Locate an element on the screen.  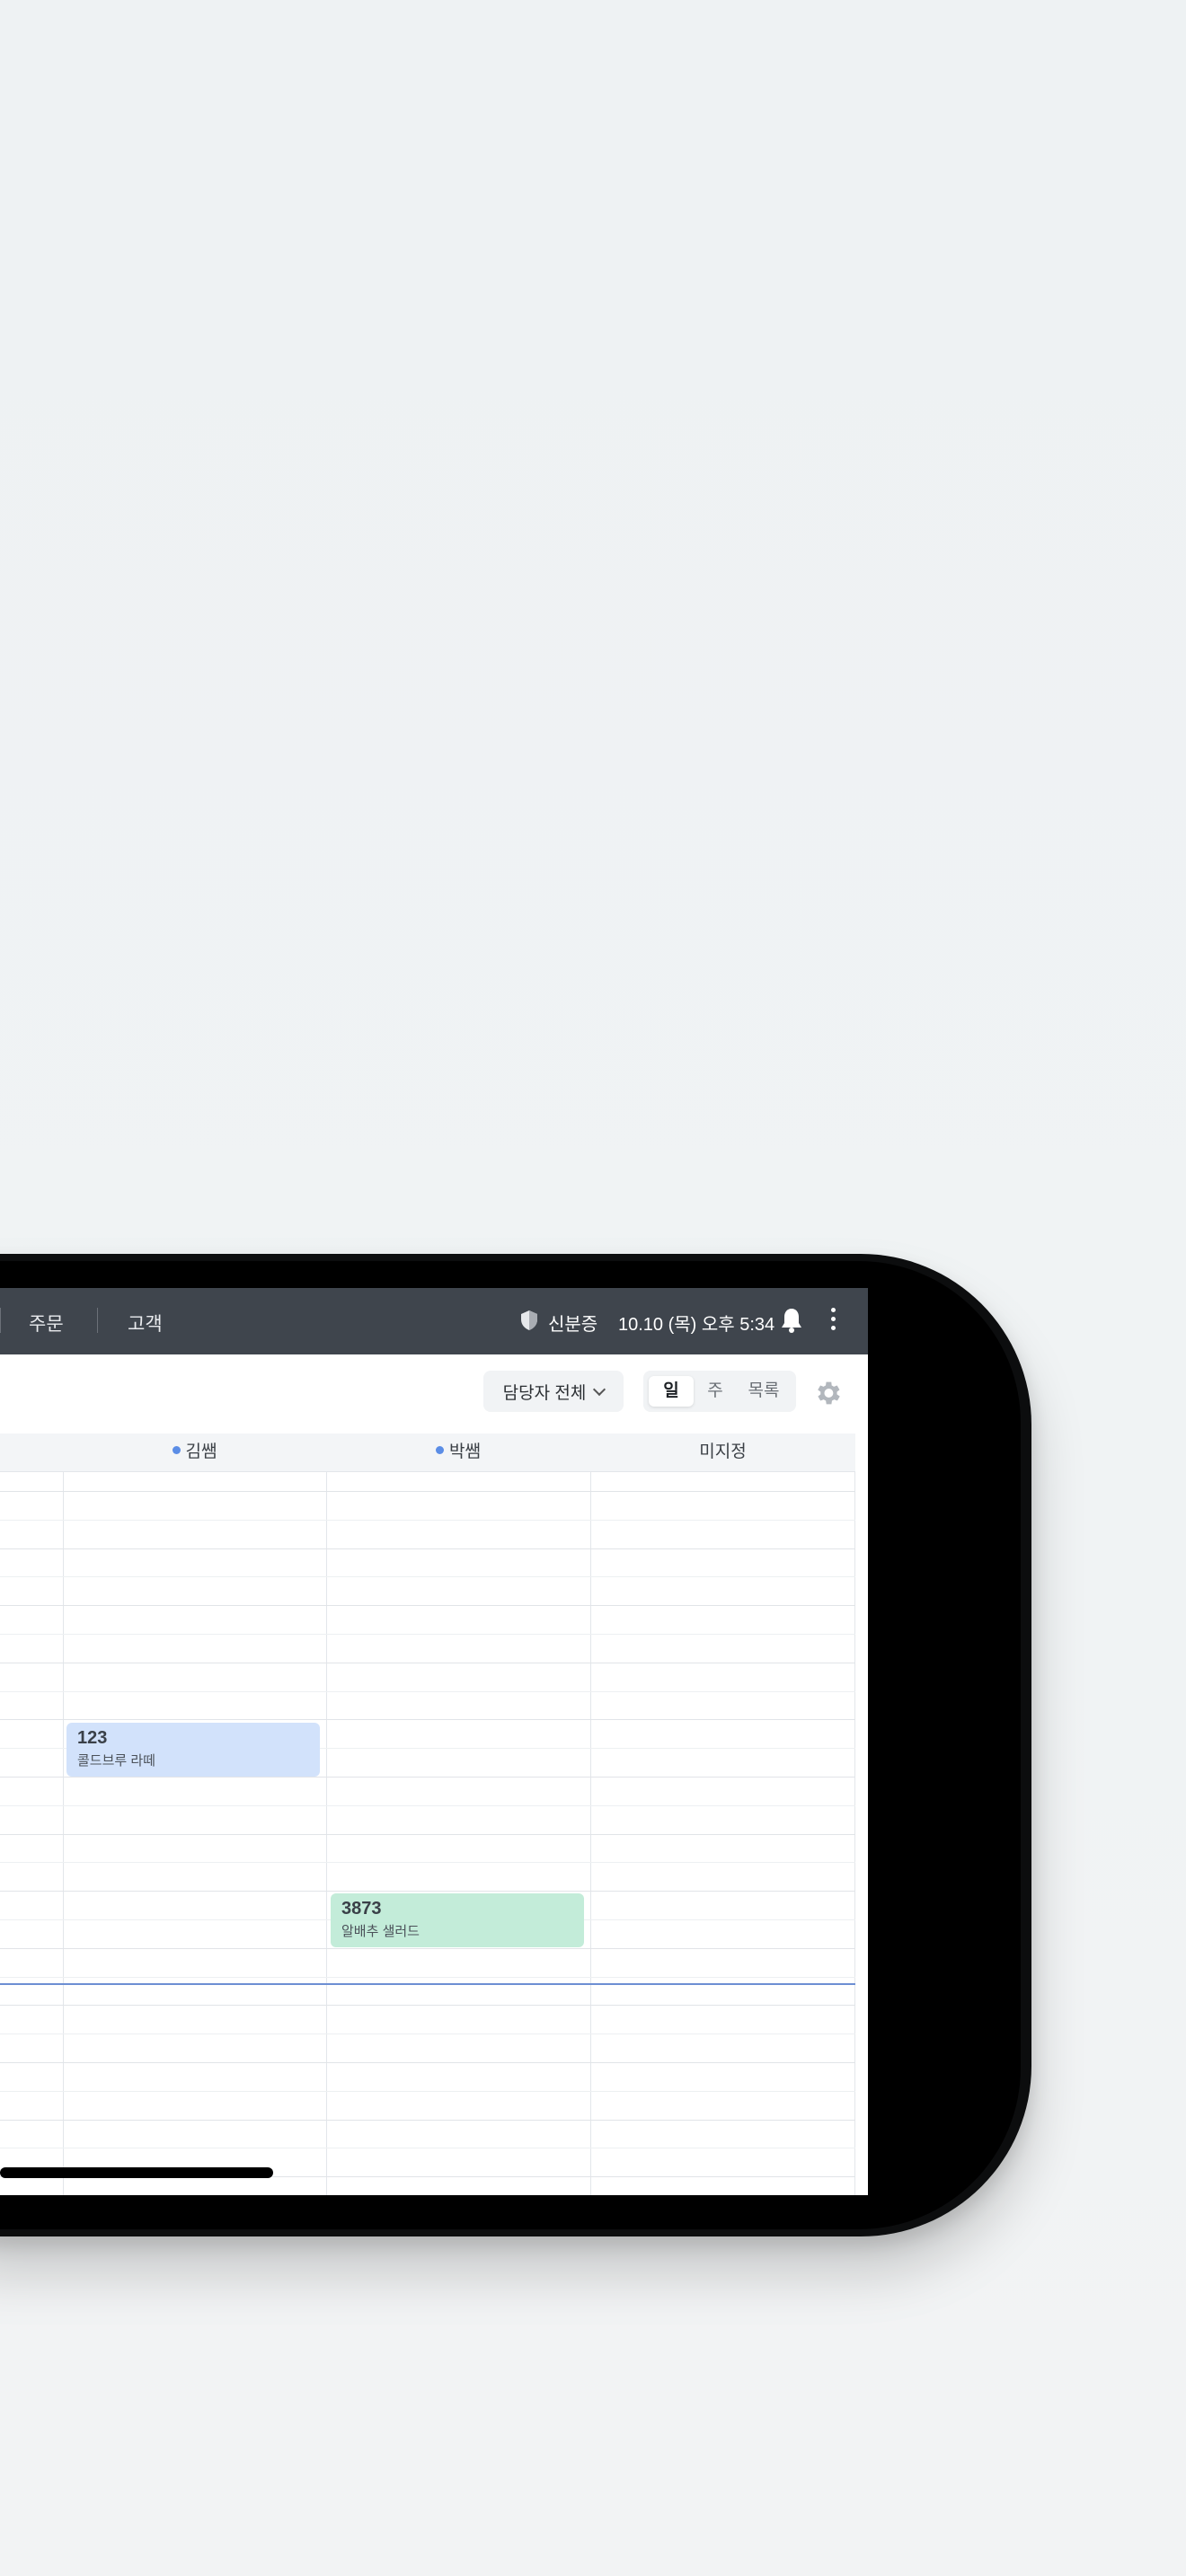
gear-icon is located at coordinates (827, 1393).